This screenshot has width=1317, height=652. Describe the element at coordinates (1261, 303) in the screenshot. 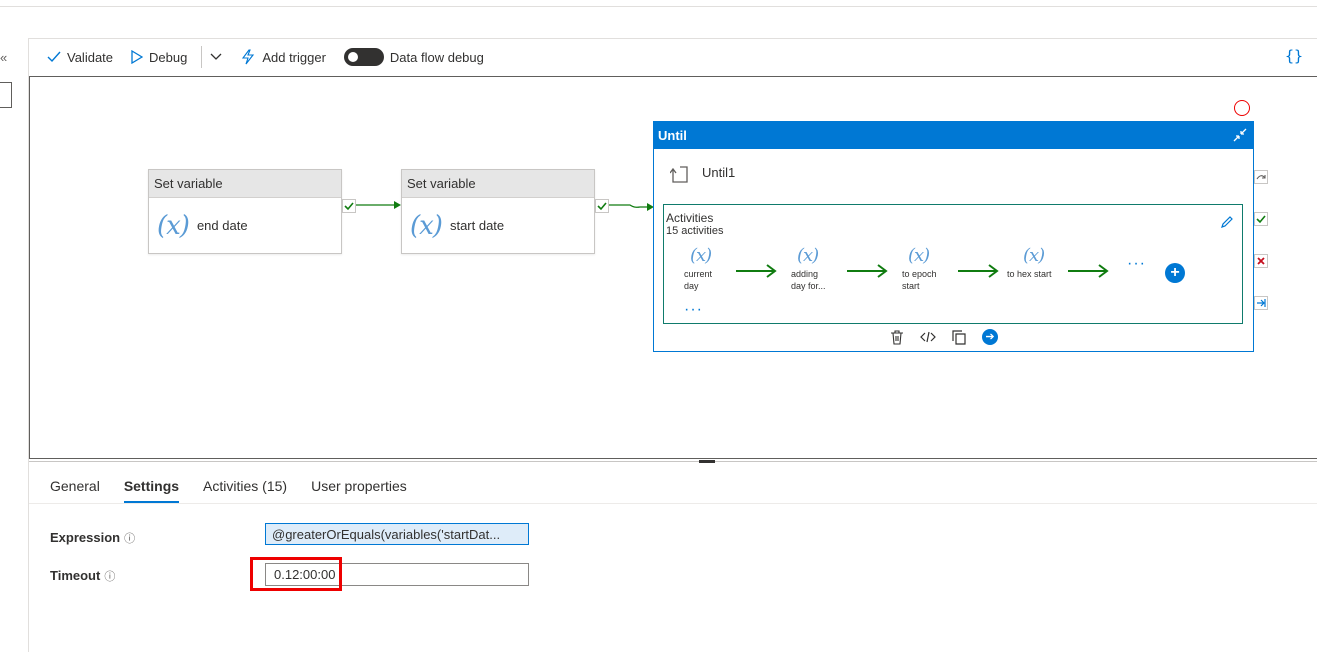

I see `completion-output-icon` at that location.